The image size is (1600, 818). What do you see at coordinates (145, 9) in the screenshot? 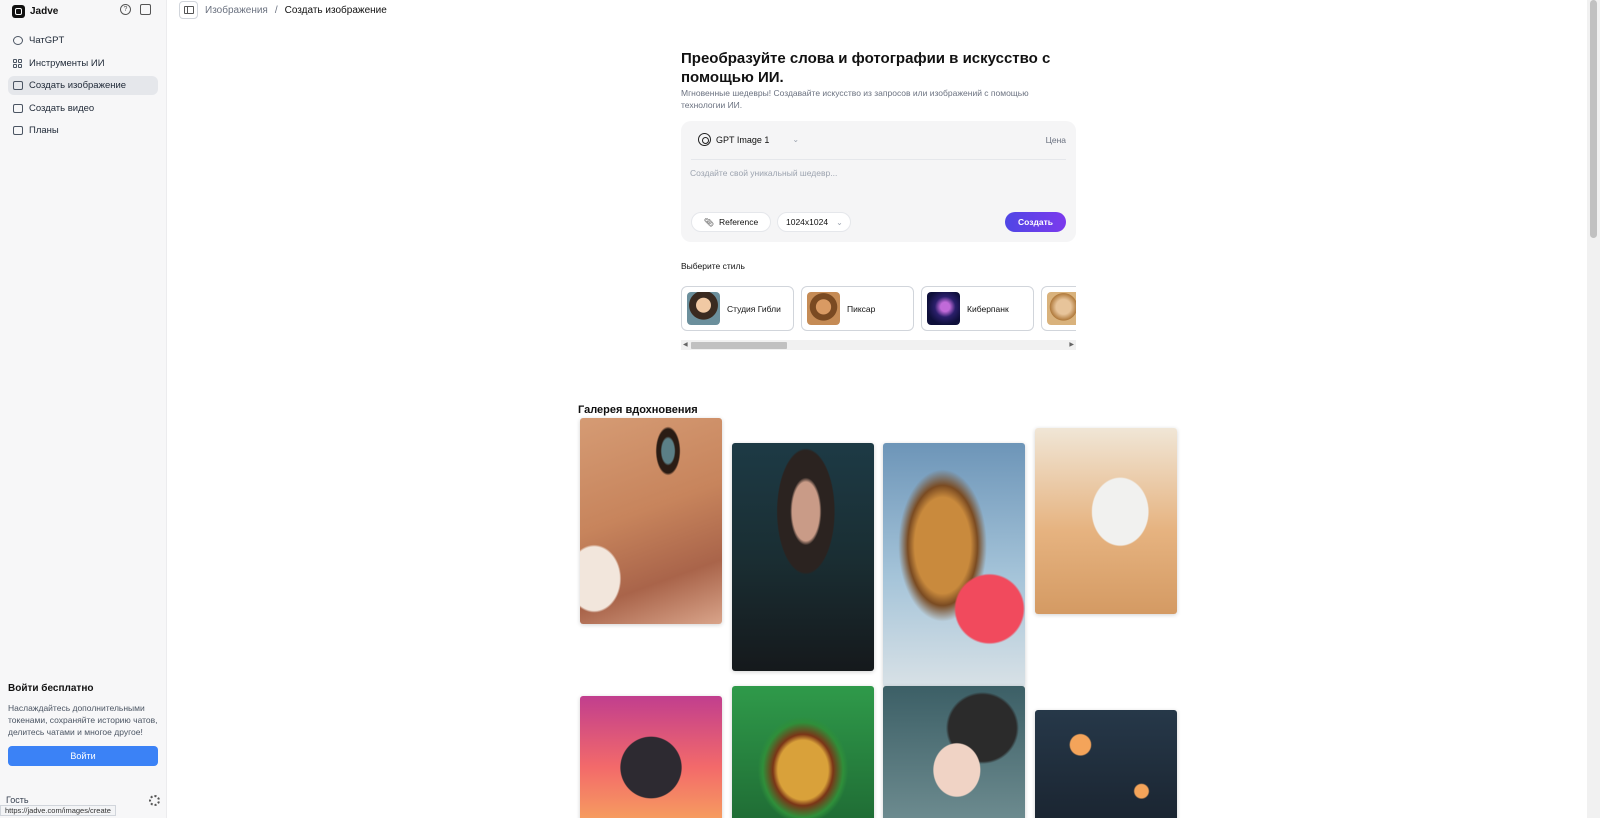
I see `book-icon` at bounding box center [145, 9].